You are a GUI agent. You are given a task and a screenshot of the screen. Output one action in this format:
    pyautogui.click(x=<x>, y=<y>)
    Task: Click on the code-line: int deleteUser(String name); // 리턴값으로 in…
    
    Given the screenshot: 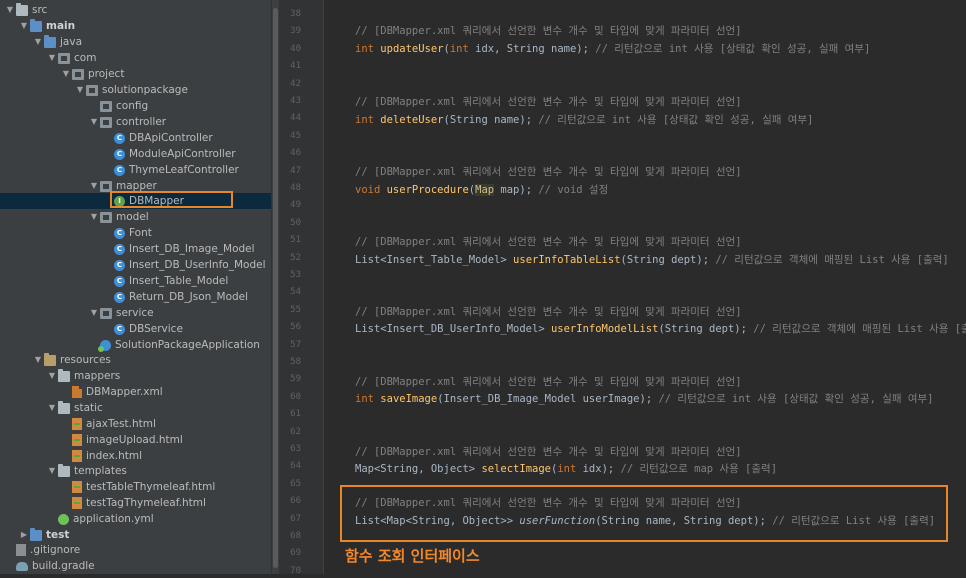 What is the action you would take?
    pyautogui.click(x=584, y=120)
    